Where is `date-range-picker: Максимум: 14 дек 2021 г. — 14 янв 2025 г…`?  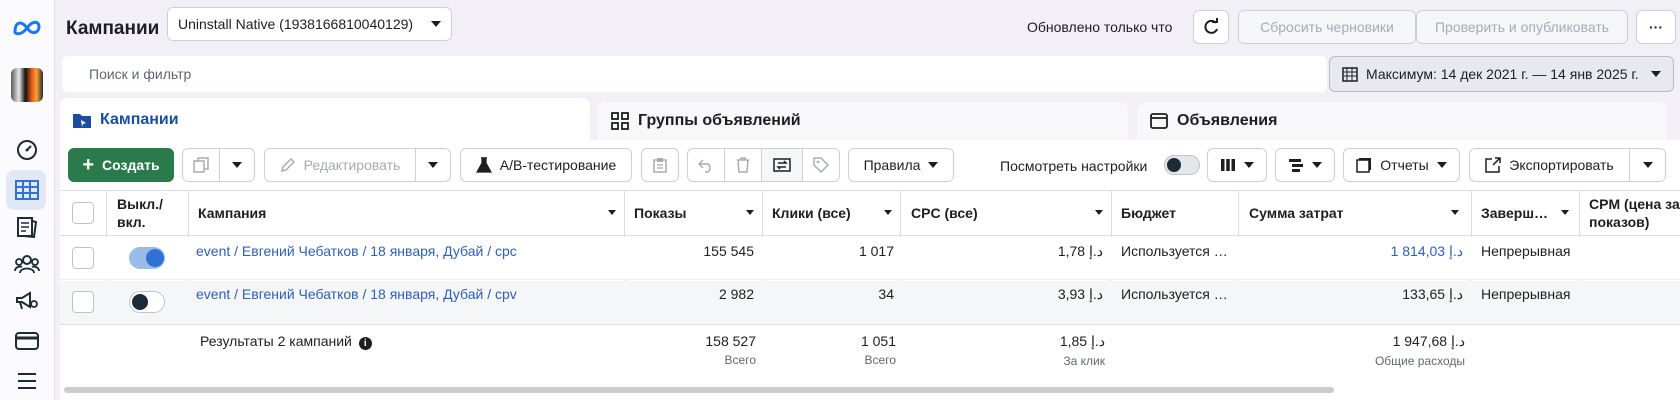 date-range-picker: Максимум: 14 дек 2021 г. — 14 янв 2025 г… is located at coordinates (1501, 74).